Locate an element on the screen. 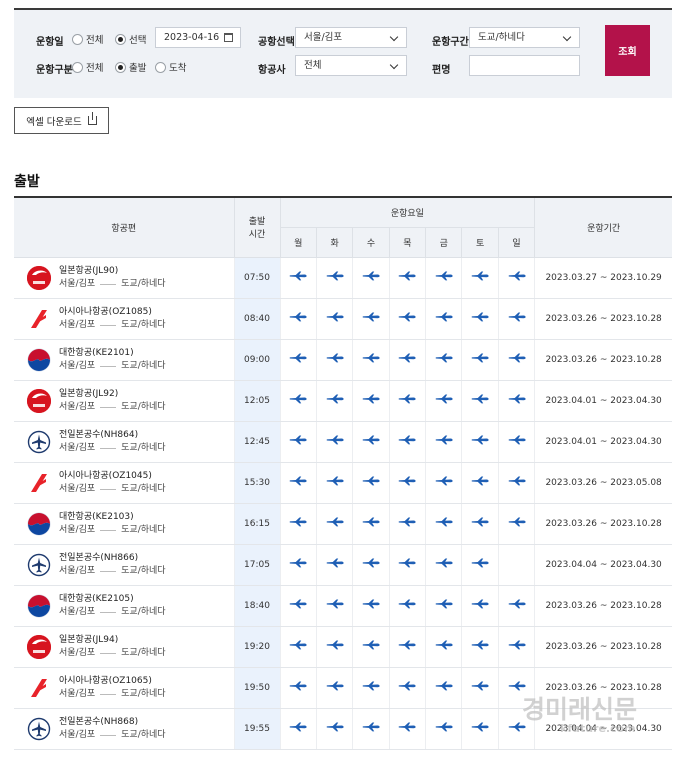 The image size is (680, 758). airline-label: 항공사 is located at coordinates (272, 70).